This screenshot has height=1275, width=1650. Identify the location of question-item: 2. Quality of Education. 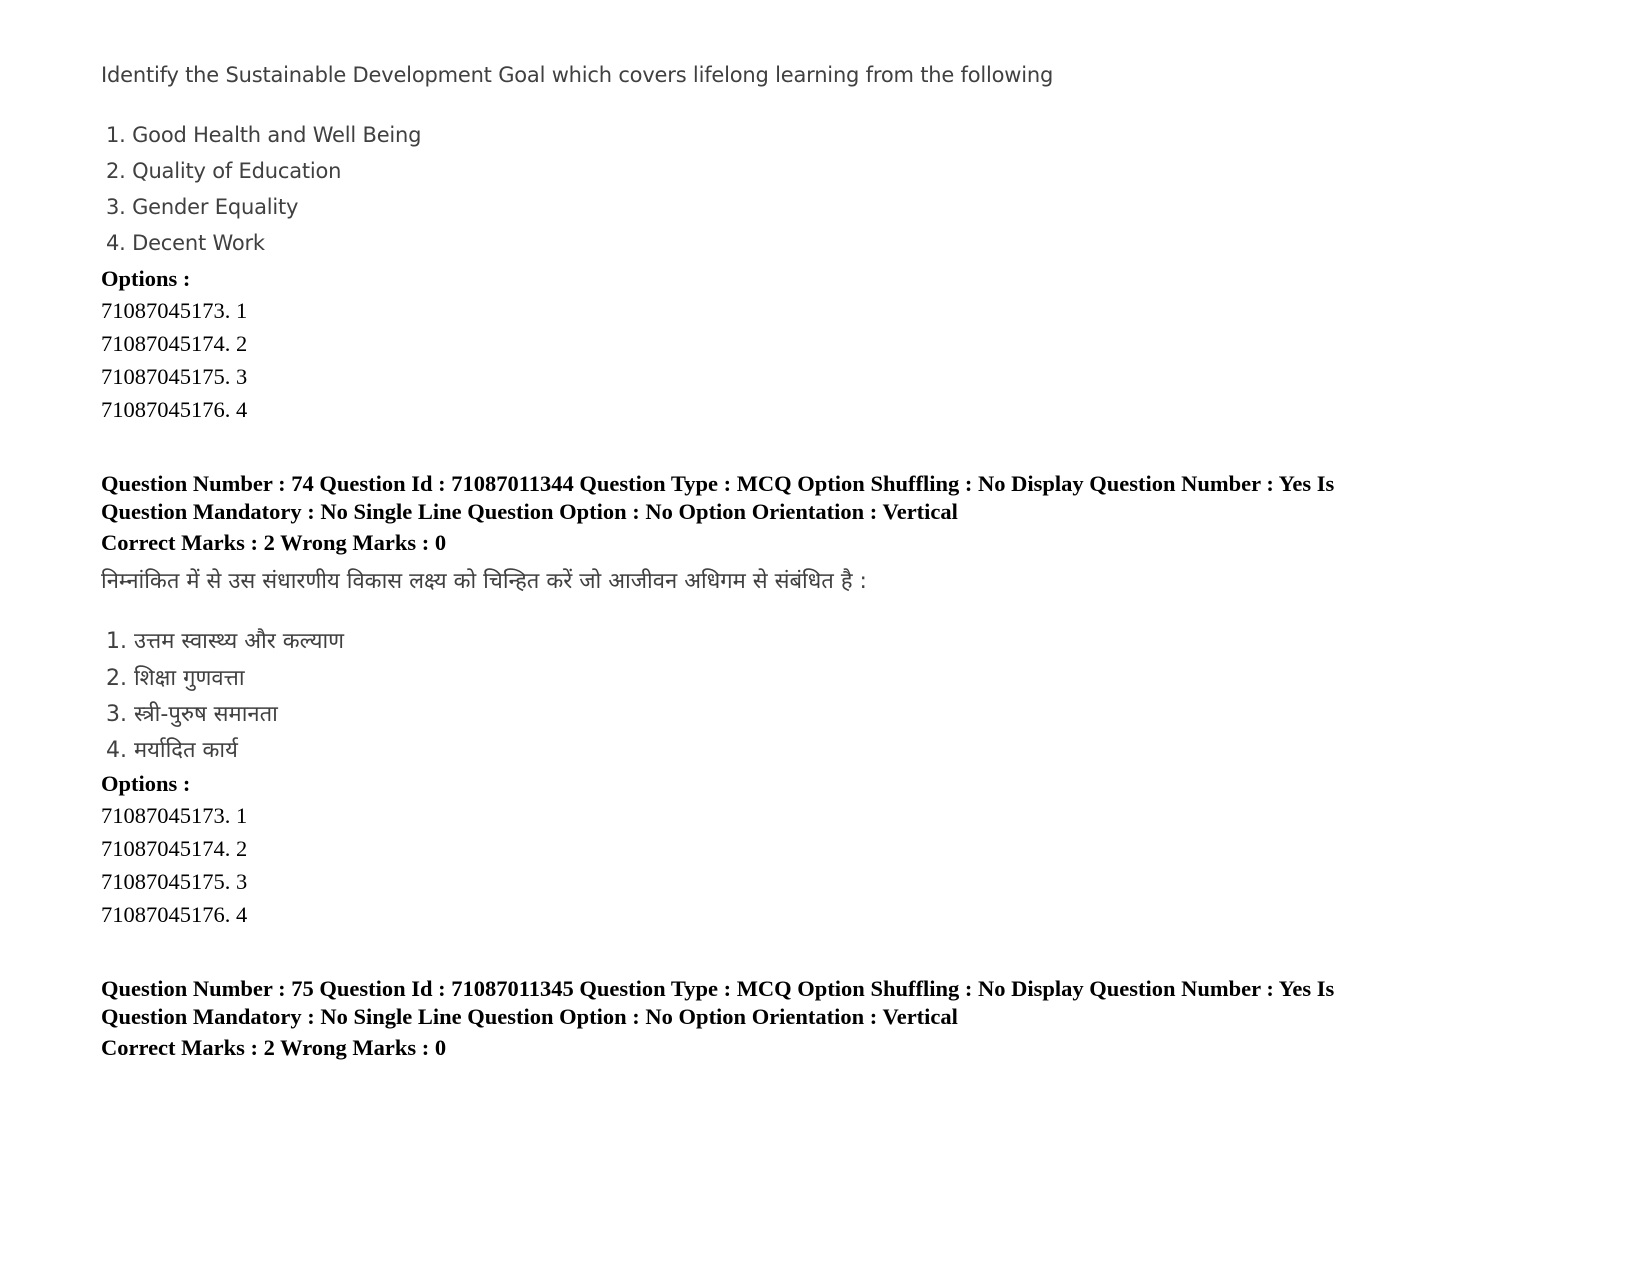
(224, 171).